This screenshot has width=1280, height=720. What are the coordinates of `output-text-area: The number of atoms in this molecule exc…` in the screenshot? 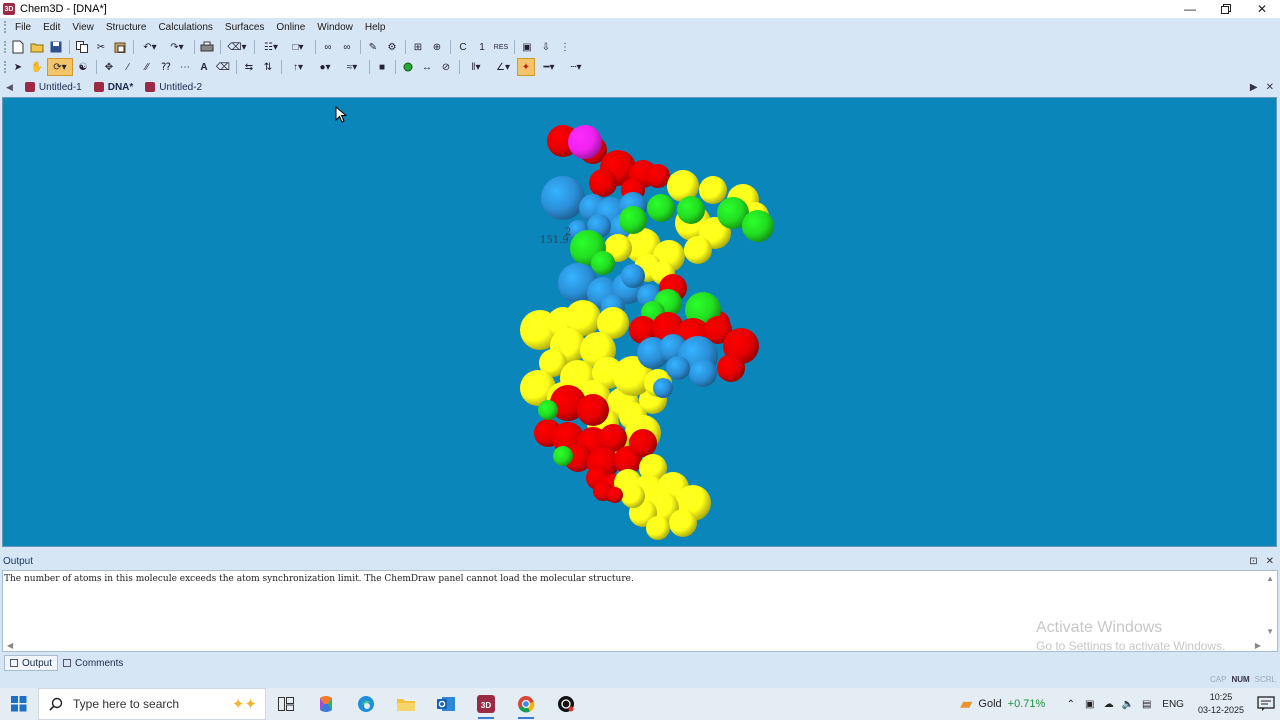 It's located at (640, 611).